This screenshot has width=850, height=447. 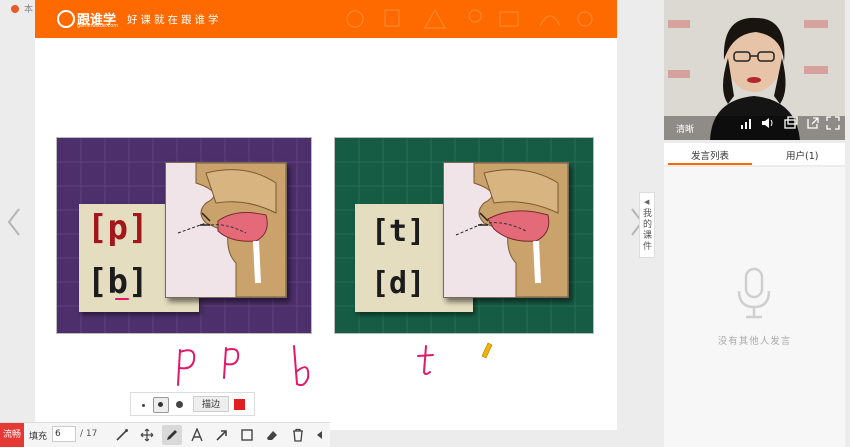 What do you see at coordinates (118, 228) in the screenshot?
I see `phonetic-p: [p]` at bounding box center [118, 228].